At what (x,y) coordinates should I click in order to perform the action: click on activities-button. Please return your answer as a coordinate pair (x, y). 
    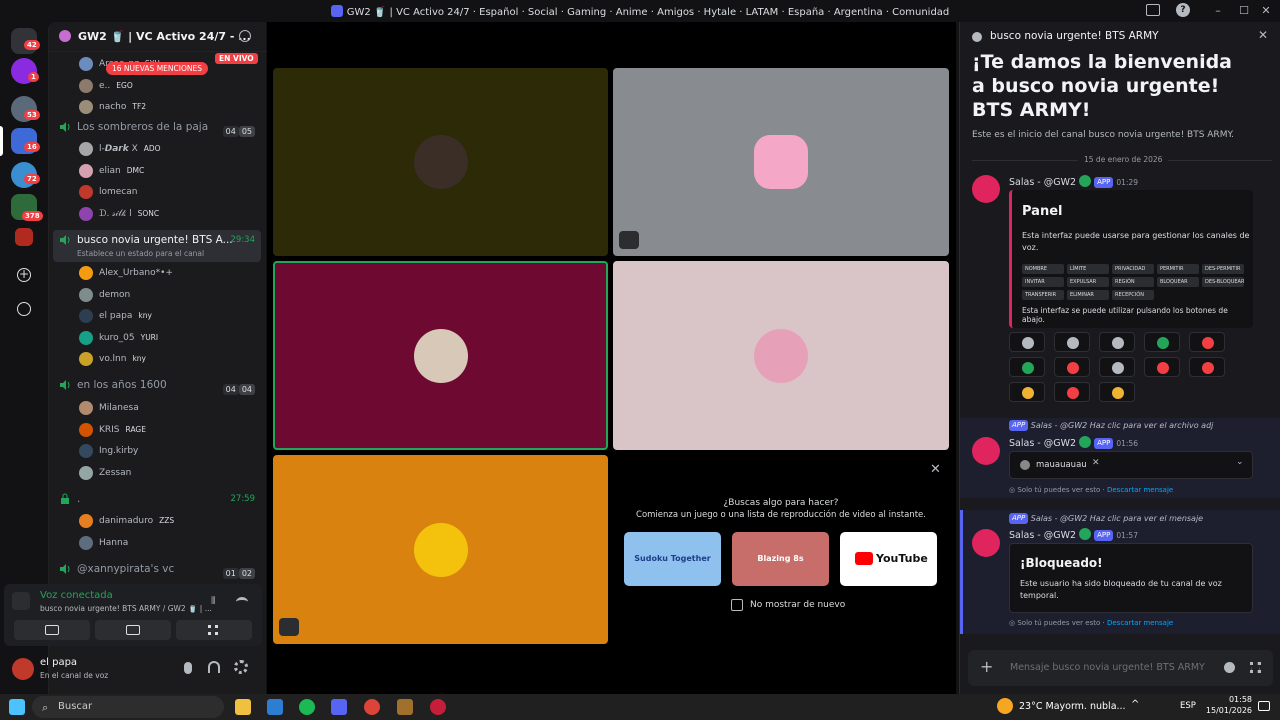
    Looking at the image, I should click on (214, 630).